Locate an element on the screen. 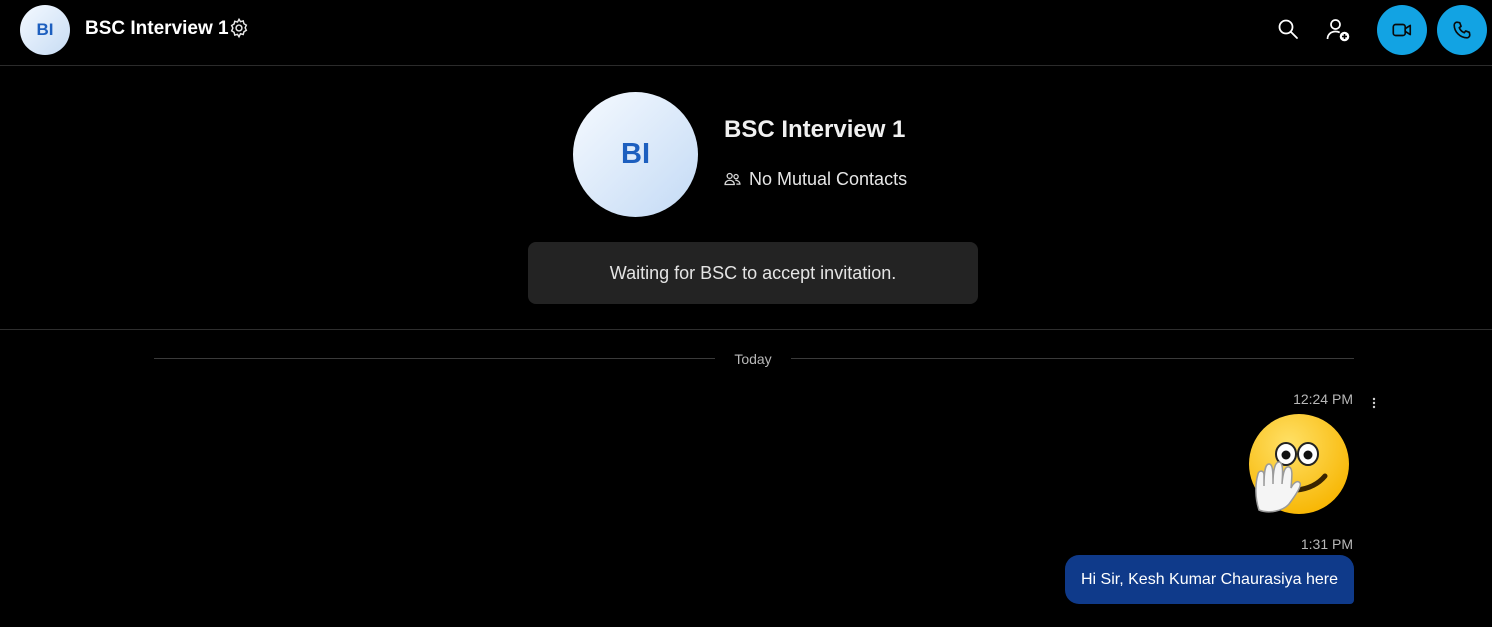 The width and height of the screenshot is (1492, 627). message-bubble: Hi Sir, Kesh Kumar Chaurasiya here is located at coordinates (1209, 579).